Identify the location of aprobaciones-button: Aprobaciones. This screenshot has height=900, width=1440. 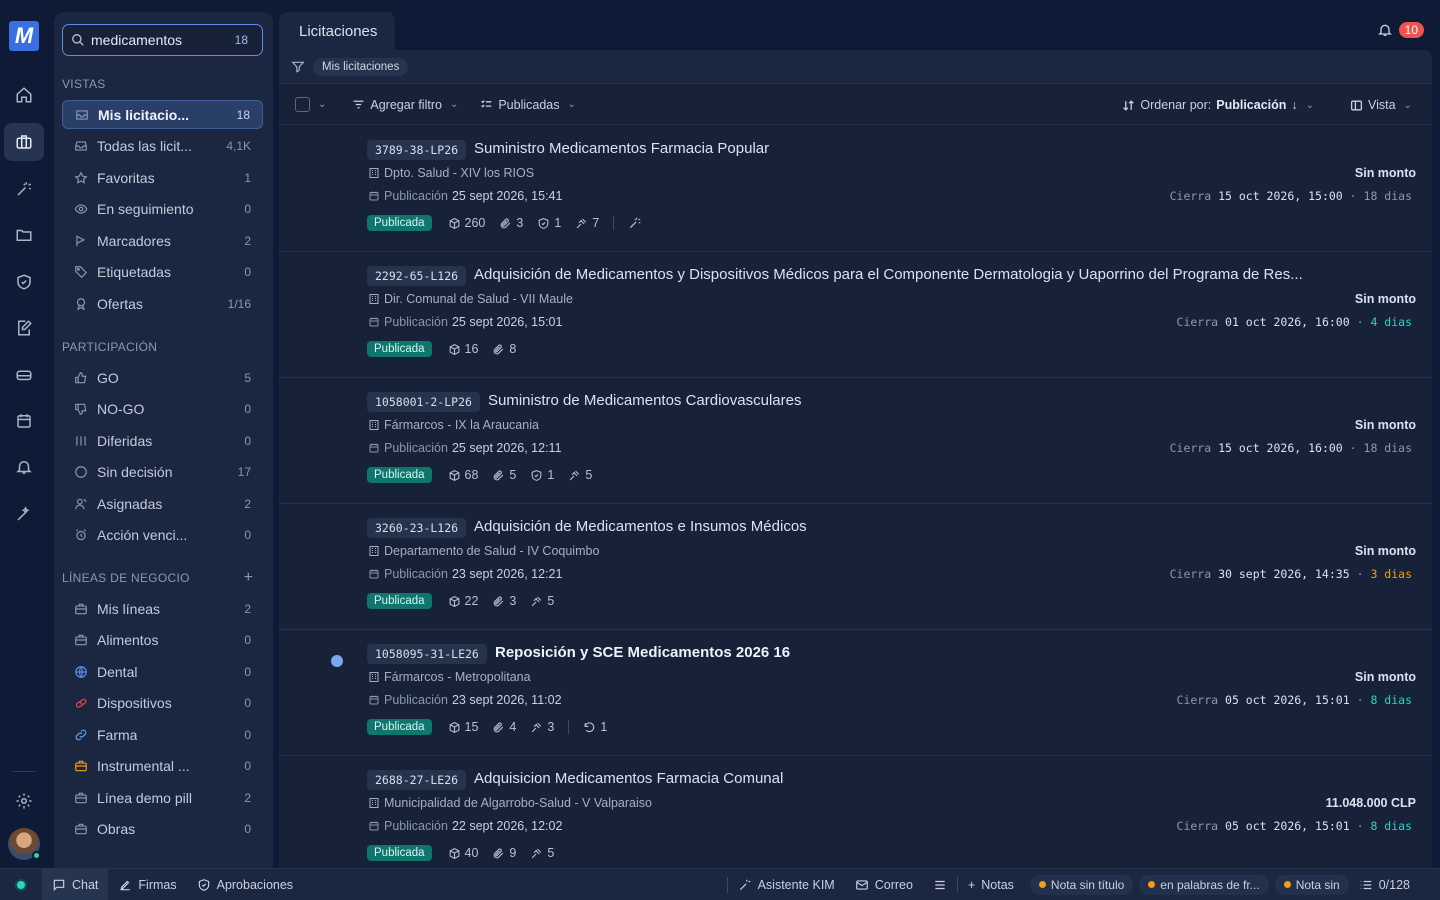
(245, 884).